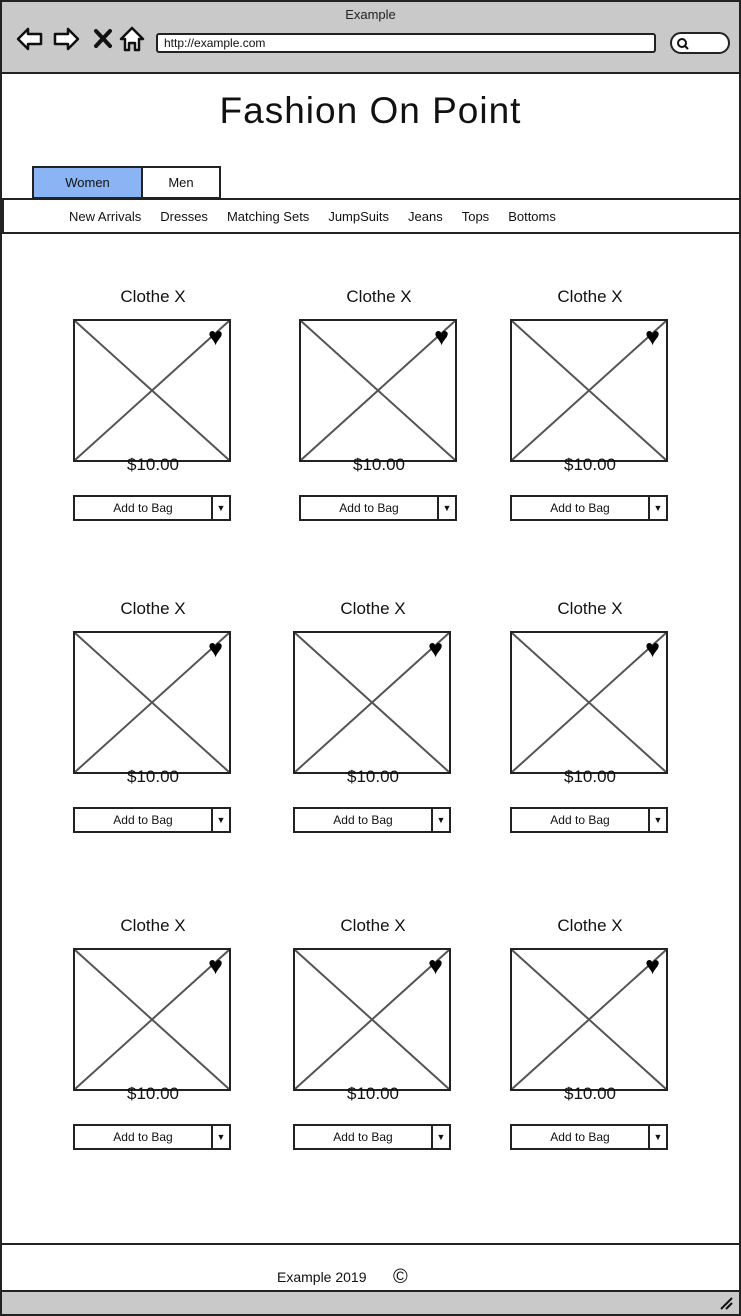  What do you see at coordinates (726, 1305) in the screenshot?
I see `resize-handle-icon` at bounding box center [726, 1305].